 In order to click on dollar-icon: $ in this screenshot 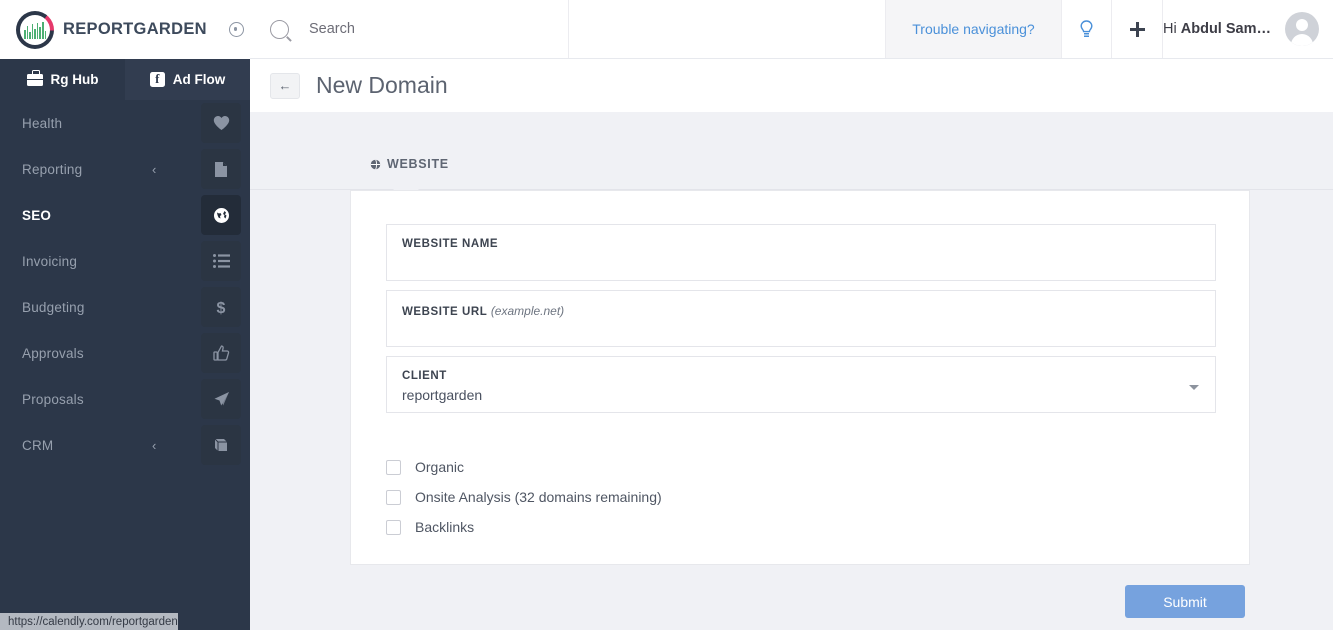, I will do `click(221, 307)`.